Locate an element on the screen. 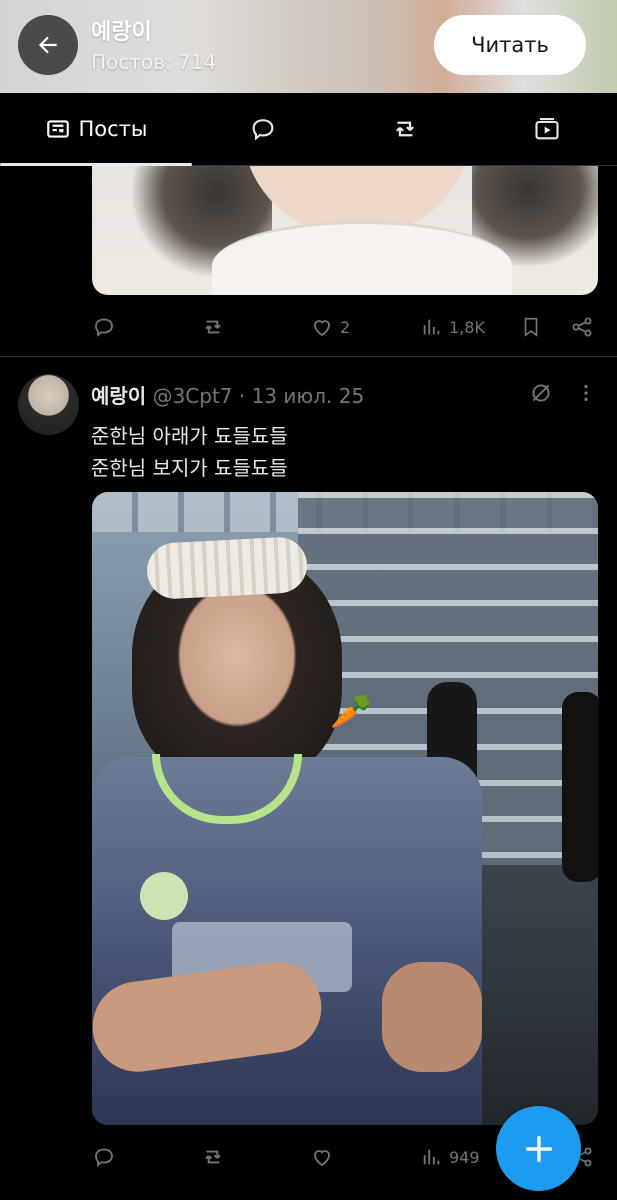 The image size is (617, 1200). author-handle-date: @3Cpt7 · 13 июл. 25 is located at coordinates (259, 396).